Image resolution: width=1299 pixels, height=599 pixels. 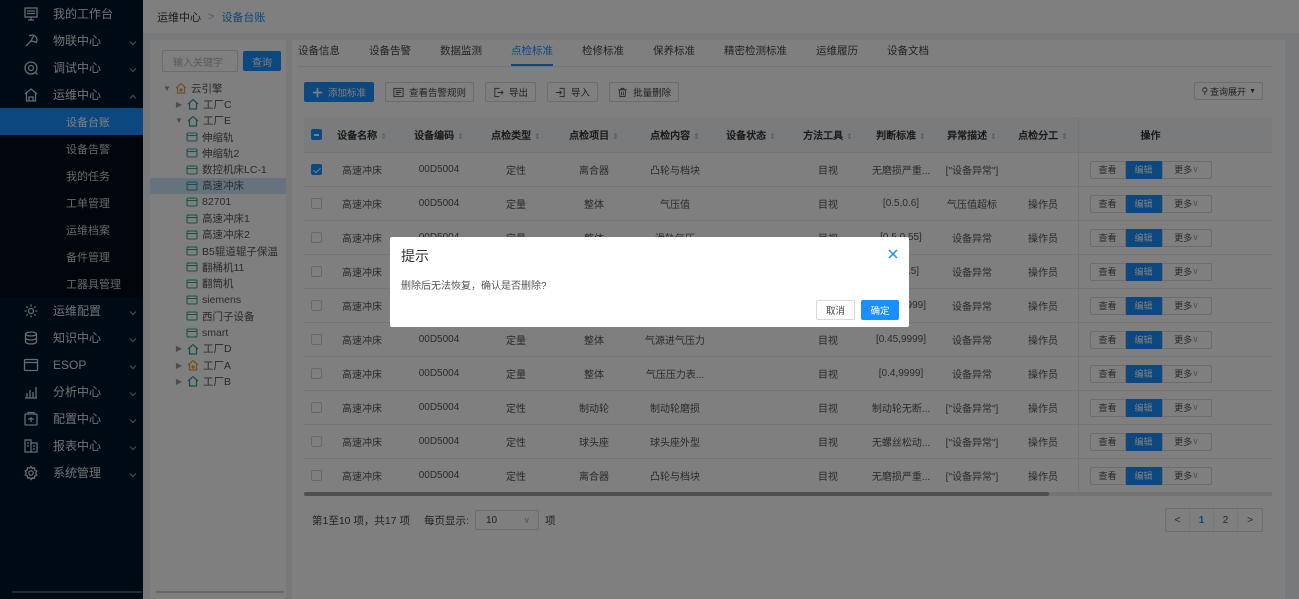 I want to click on confirm-dialog: 提示 删除后无法恢复，确认是否删除? 取消 确定, so click(x=649, y=282).